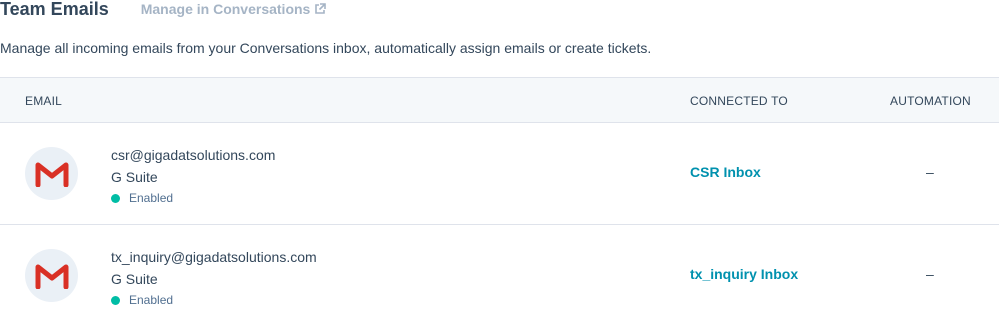 The image size is (999, 325). Describe the element at coordinates (214, 257) in the screenshot. I see `email-address: tx_inquiry@gigadatsolutions.com` at that location.